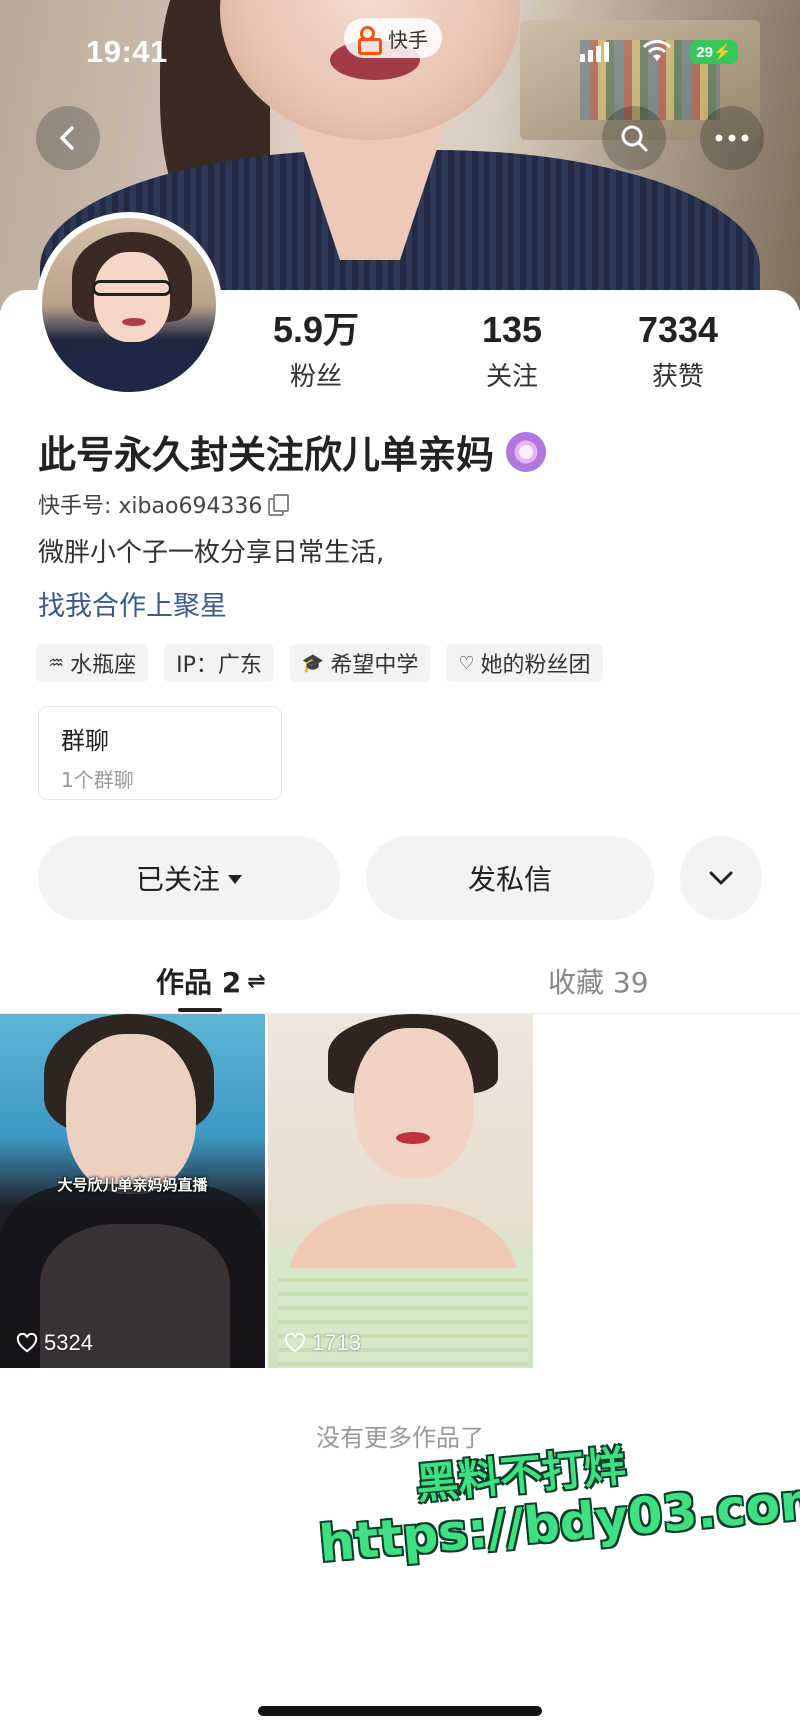  I want to click on followed-button: 已关注, so click(189, 878).